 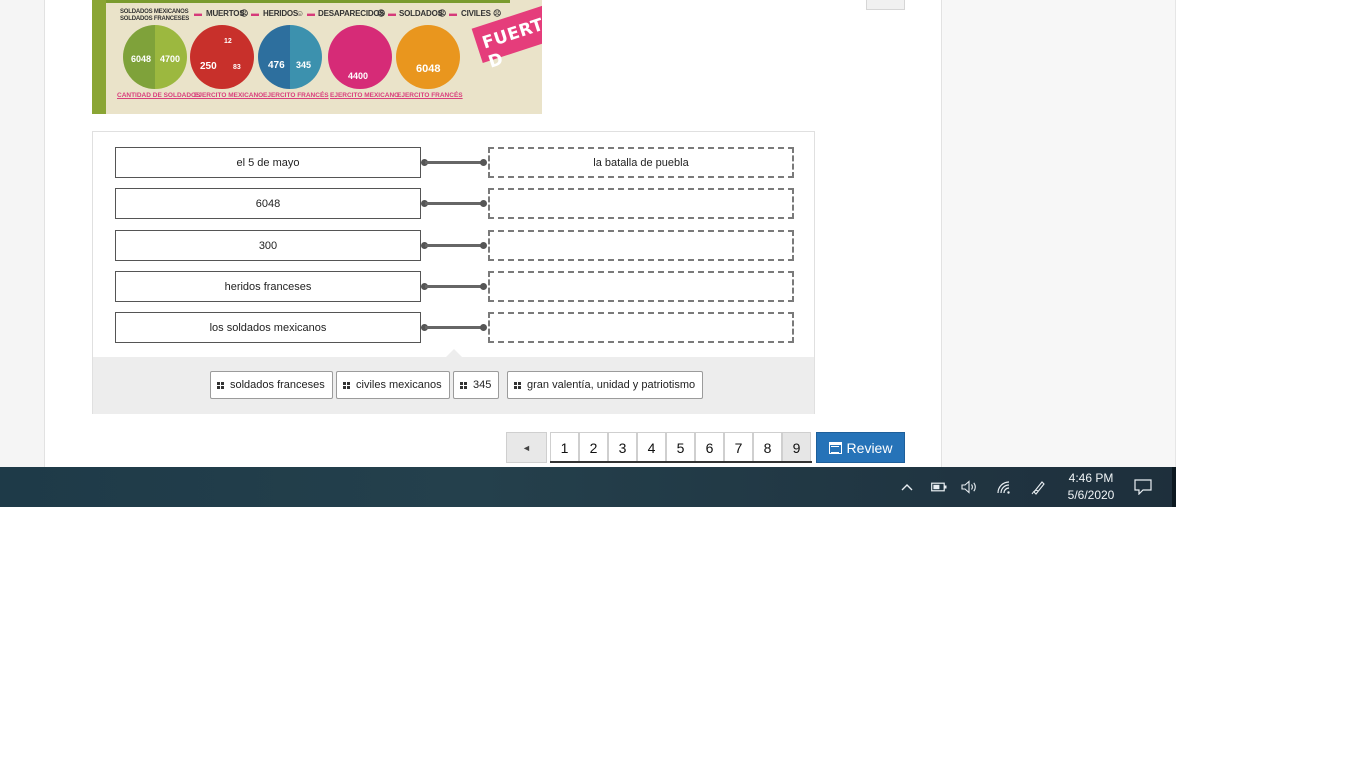 I want to click on show-desktop-button, so click(x=1174, y=487).